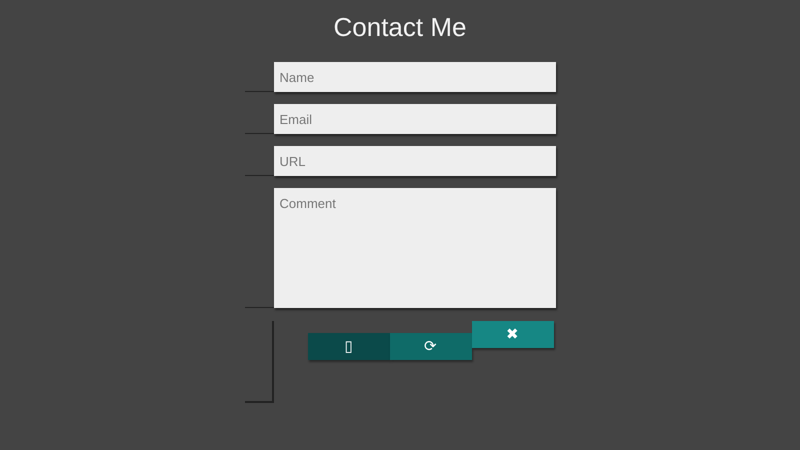  Describe the element at coordinates (513, 334) in the screenshot. I see `form-button: ✖` at that location.